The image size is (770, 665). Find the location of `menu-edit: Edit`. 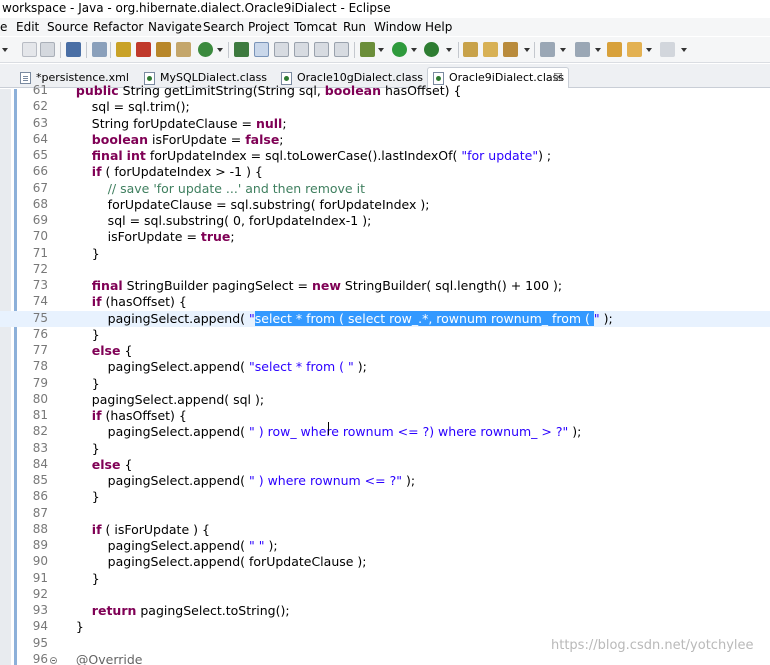

menu-edit: Edit is located at coordinates (27, 27).